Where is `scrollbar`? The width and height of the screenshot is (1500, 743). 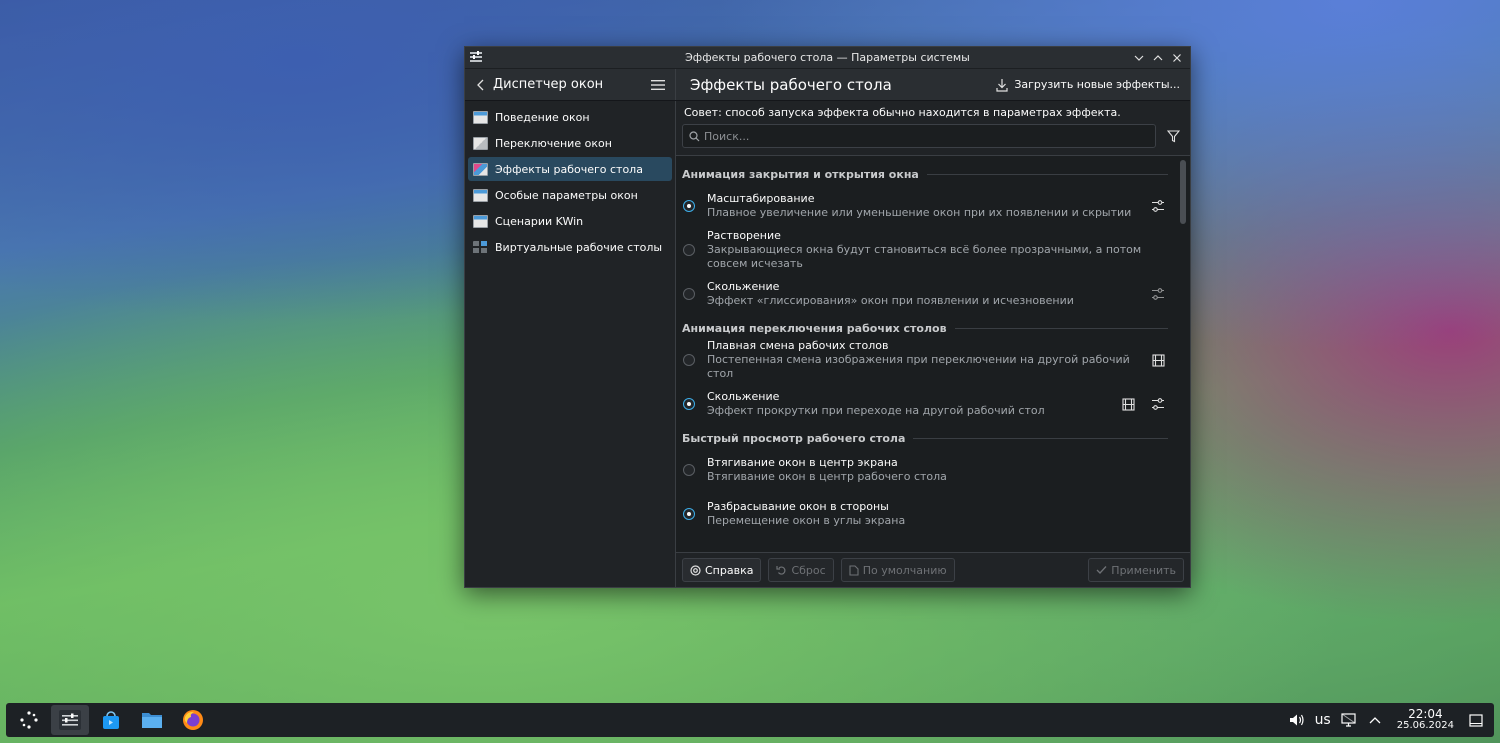 scrollbar is located at coordinates (1183, 353).